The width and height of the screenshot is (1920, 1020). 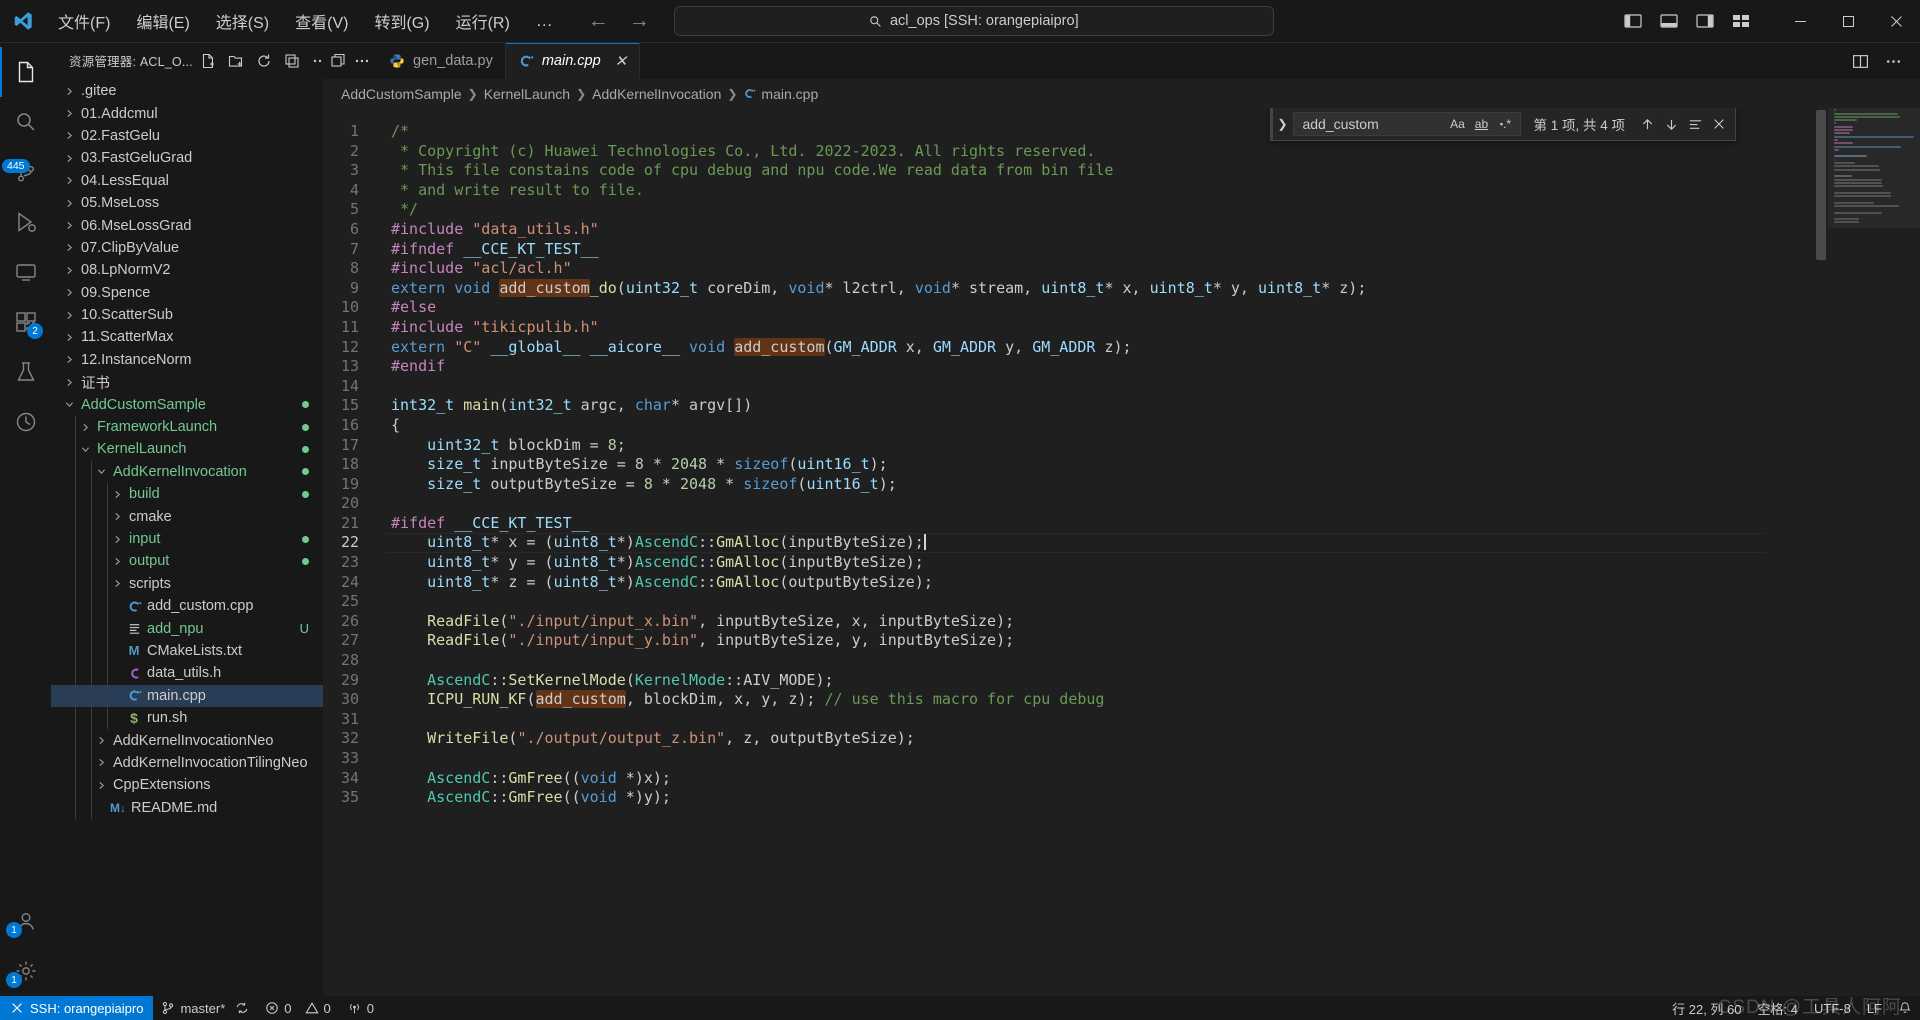 I want to click on split-editor-icon, so click(x=338, y=61).